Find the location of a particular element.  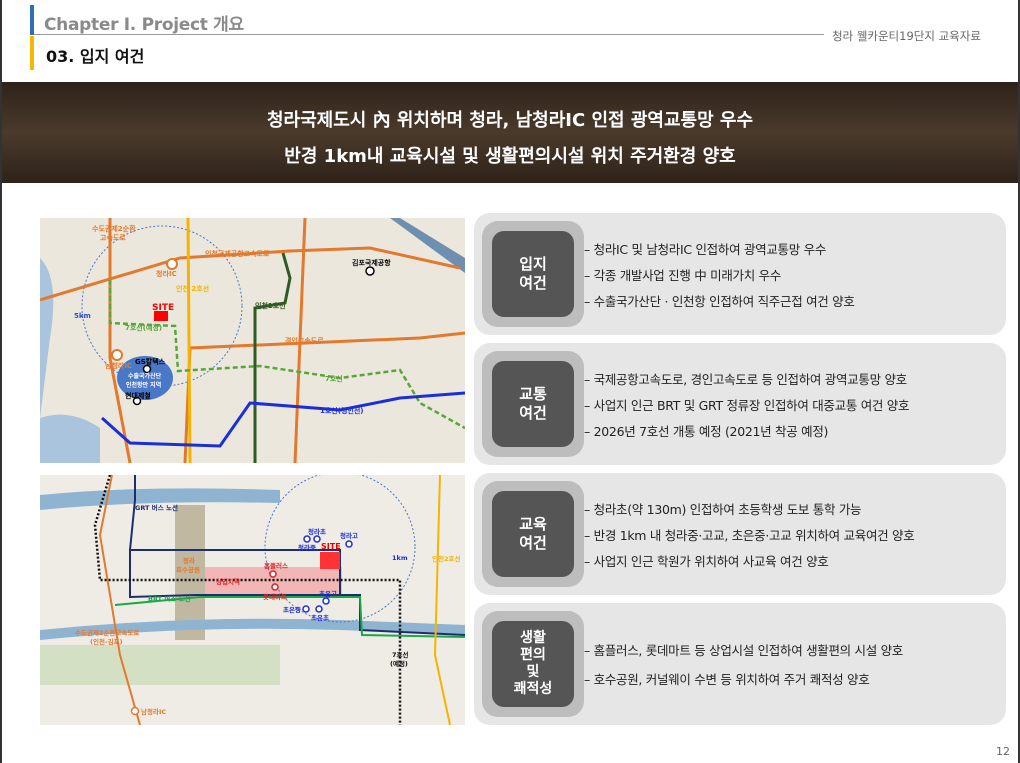

card-badge: 생활 편의 및 쾌적성 is located at coordinates (533, 664).